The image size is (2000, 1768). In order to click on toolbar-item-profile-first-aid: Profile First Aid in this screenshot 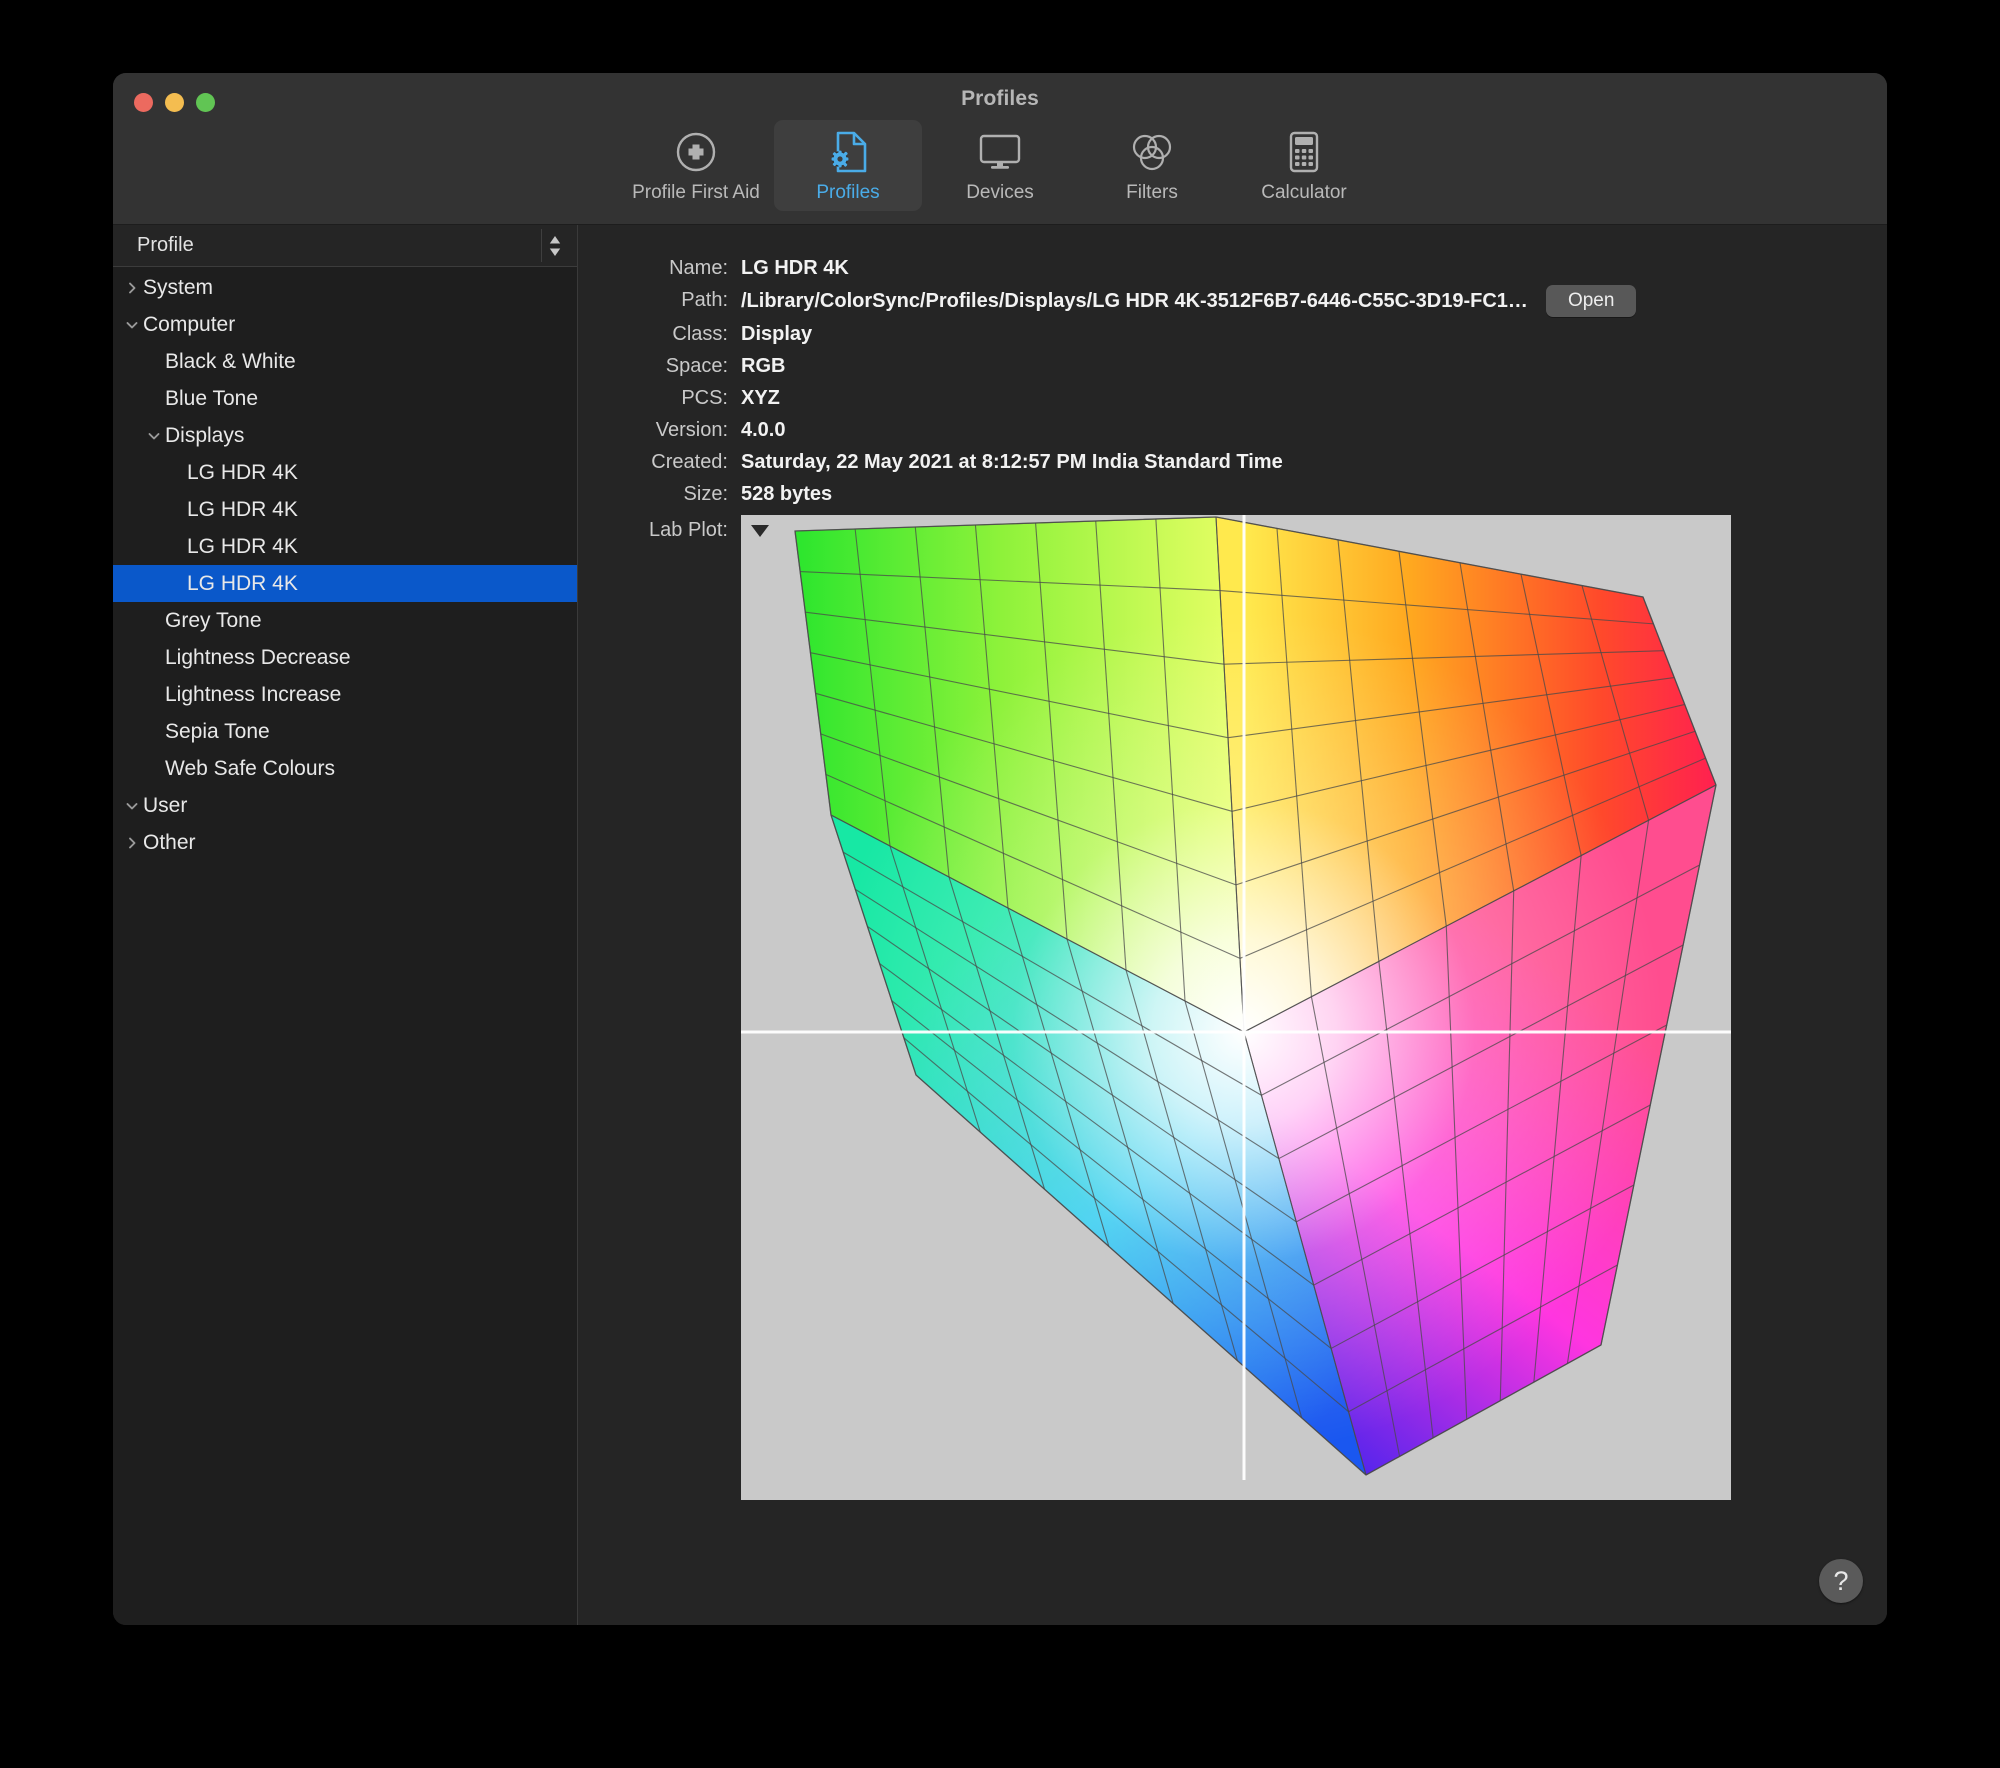, I will do `click(696, 165)`.